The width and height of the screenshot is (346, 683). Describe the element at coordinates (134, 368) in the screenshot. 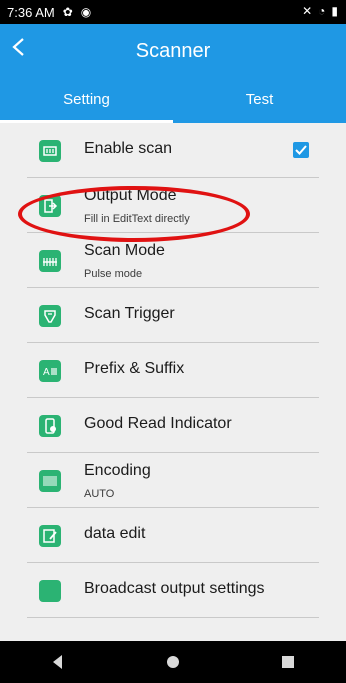

I see `item-label: Prefix & Suffix` at that location.